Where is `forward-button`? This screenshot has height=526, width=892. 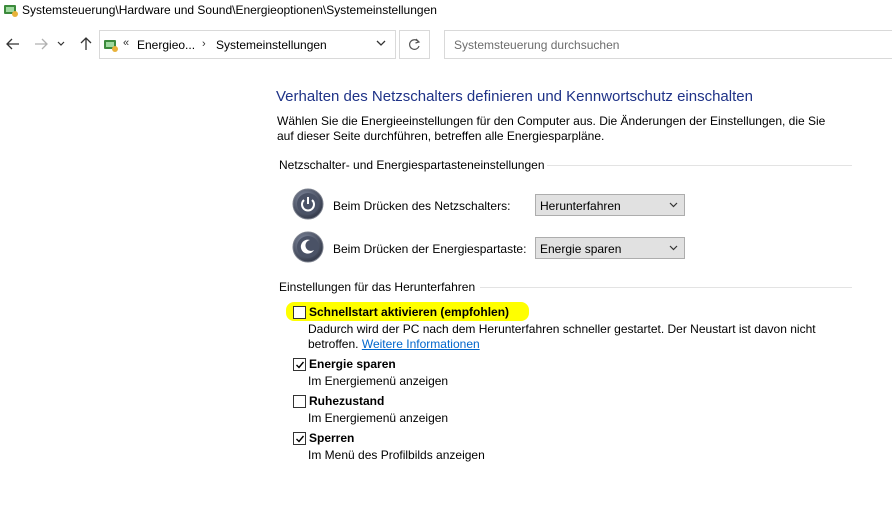 forward-button is located at coordinates (41, 44).